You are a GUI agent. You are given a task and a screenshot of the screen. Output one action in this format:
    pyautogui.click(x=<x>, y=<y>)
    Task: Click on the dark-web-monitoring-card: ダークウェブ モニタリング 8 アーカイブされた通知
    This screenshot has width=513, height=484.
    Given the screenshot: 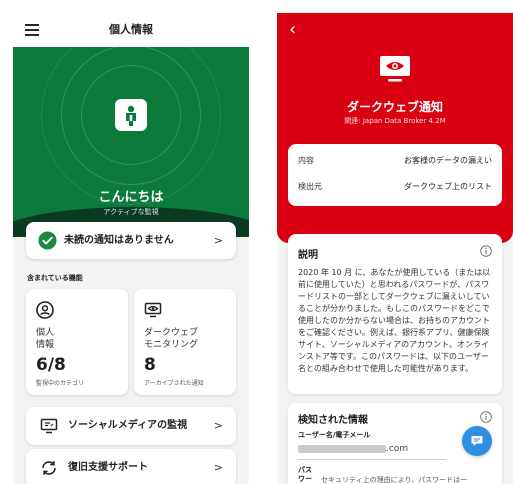 What is the action you would take?
    pyautogui.click(x=185, y=342)
    